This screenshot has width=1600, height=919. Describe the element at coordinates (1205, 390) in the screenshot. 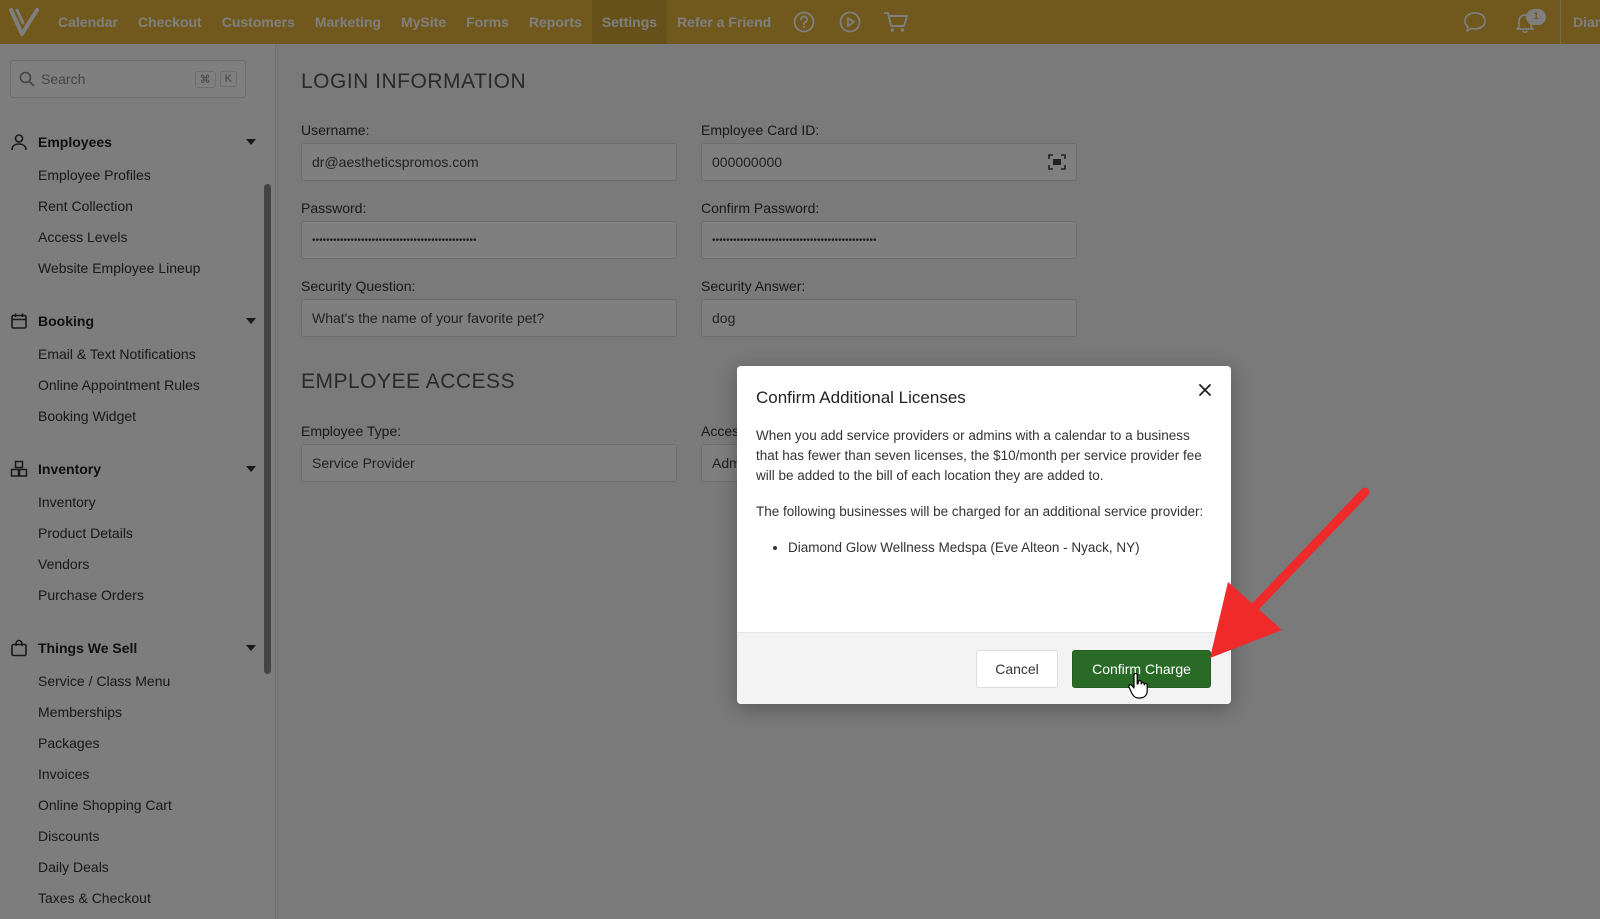

I see `close-icon` at that location.